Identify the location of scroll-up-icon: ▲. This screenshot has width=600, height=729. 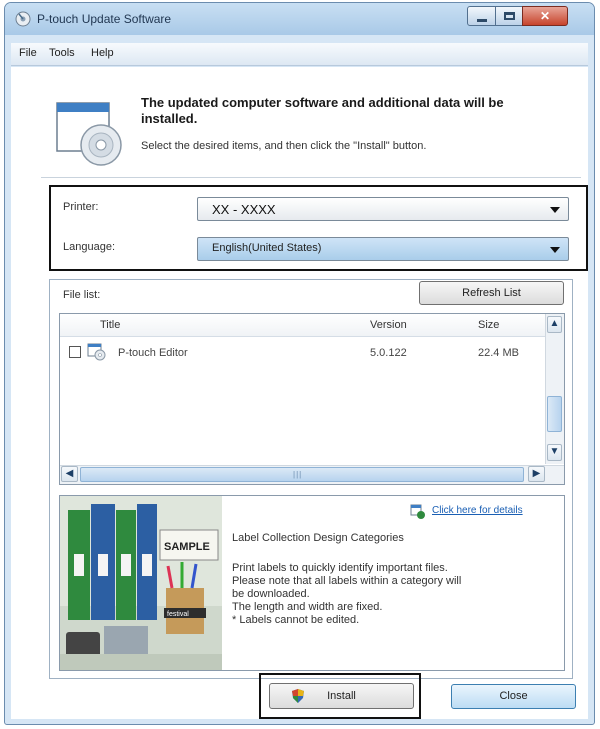
(554, 324).